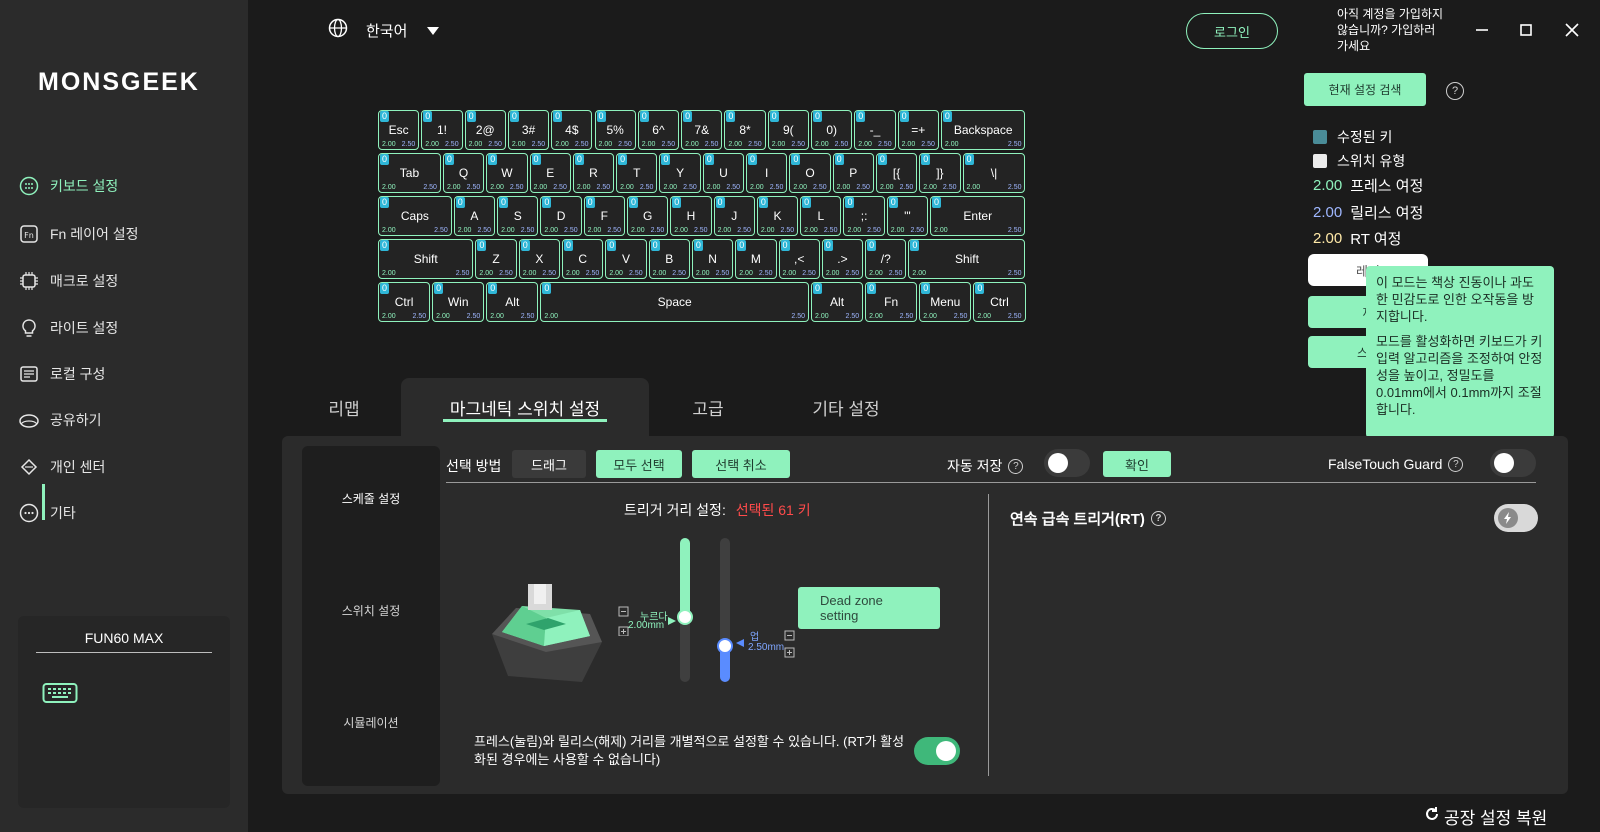  What do you see at coordinates (1482, 30) in the screenshot?
I see `minimize-icon` at bounding box center [1482, 30].